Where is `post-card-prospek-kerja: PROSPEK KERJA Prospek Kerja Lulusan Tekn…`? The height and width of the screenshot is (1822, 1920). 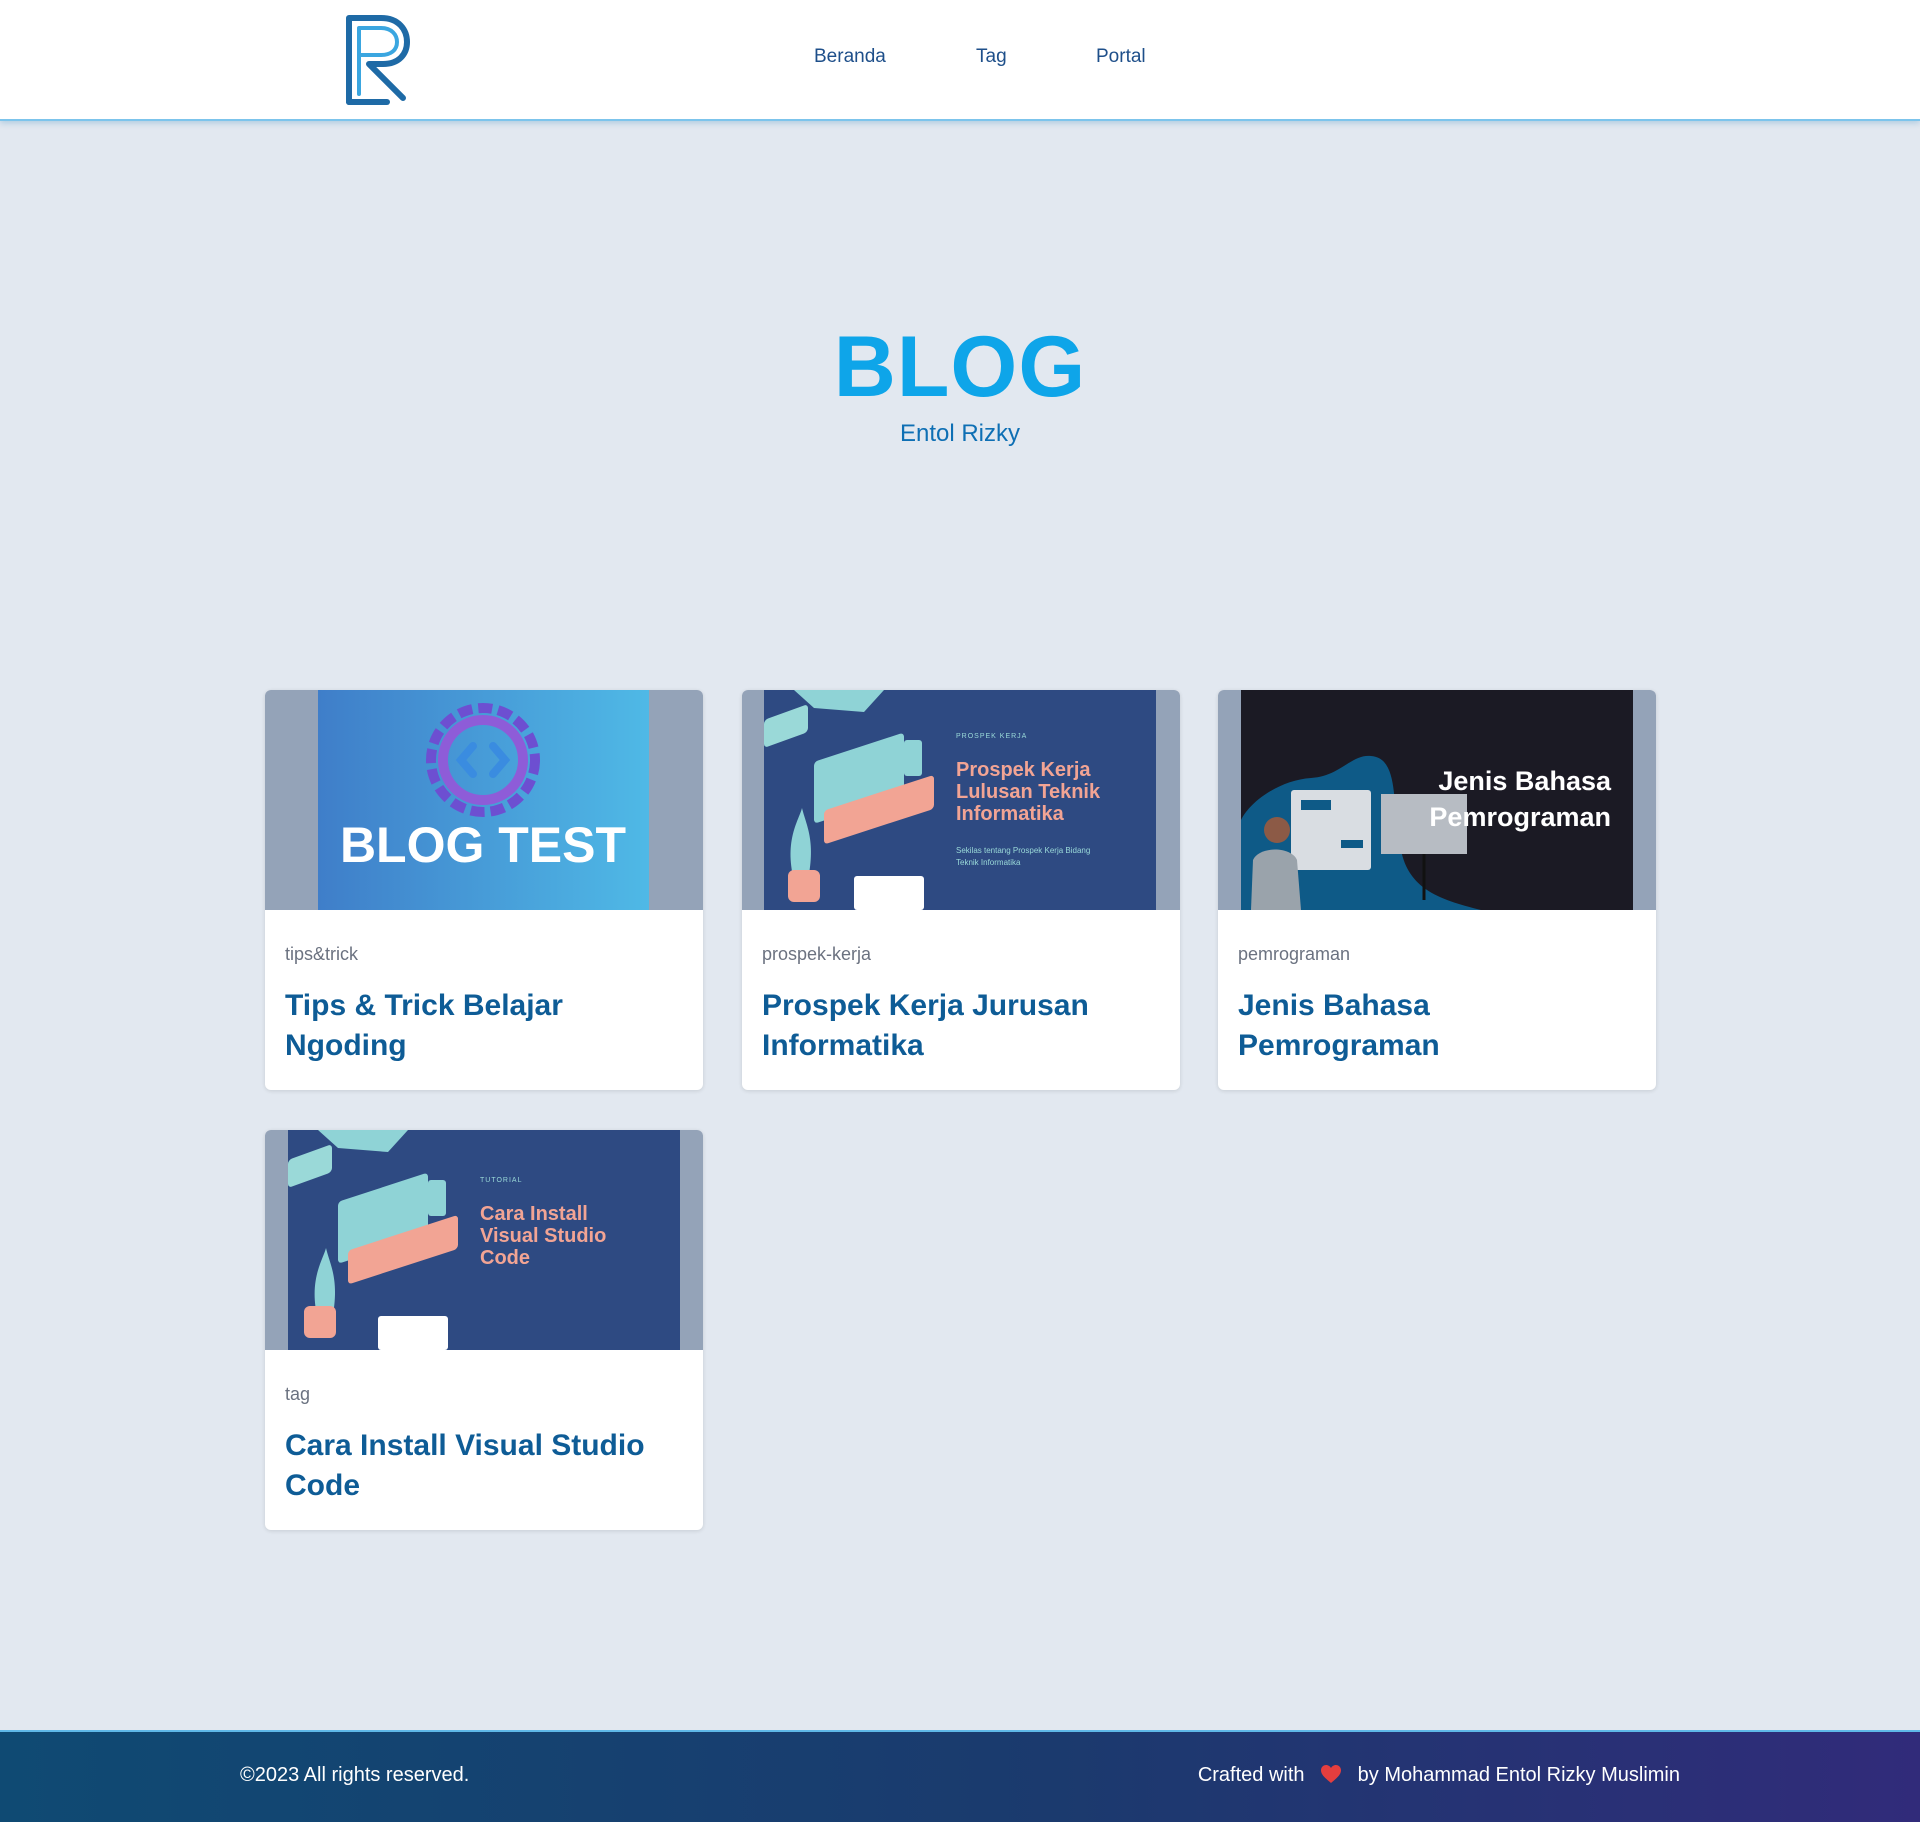 post-card-prospek-kerja: PROSPEK KERJA Prospek Kerja Lulusan Tekn… is located at coordinates (961, 890).